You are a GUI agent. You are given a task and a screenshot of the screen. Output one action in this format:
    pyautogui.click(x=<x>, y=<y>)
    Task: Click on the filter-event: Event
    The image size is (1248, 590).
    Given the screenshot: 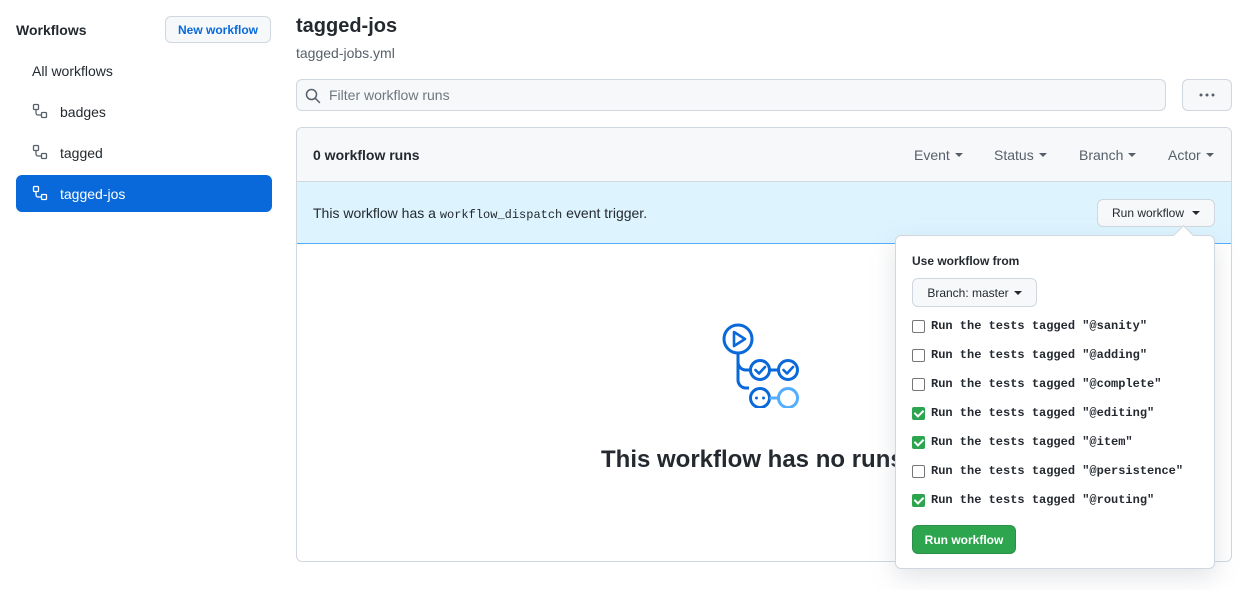 What is the action you would take?
    pyautogui.click(x=938, y=155)
    